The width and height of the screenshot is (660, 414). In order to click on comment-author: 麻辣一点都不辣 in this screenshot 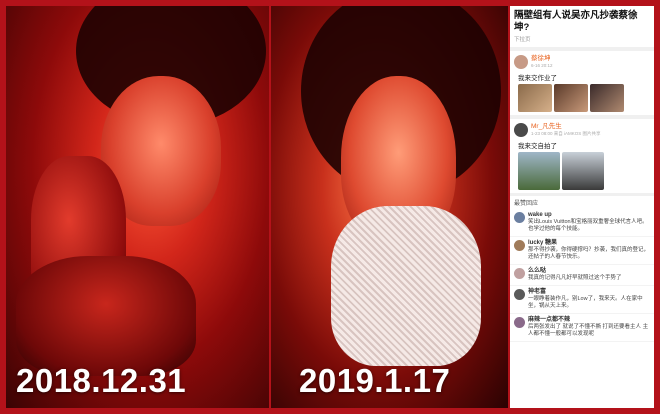, I will do `click(589, 320)`.